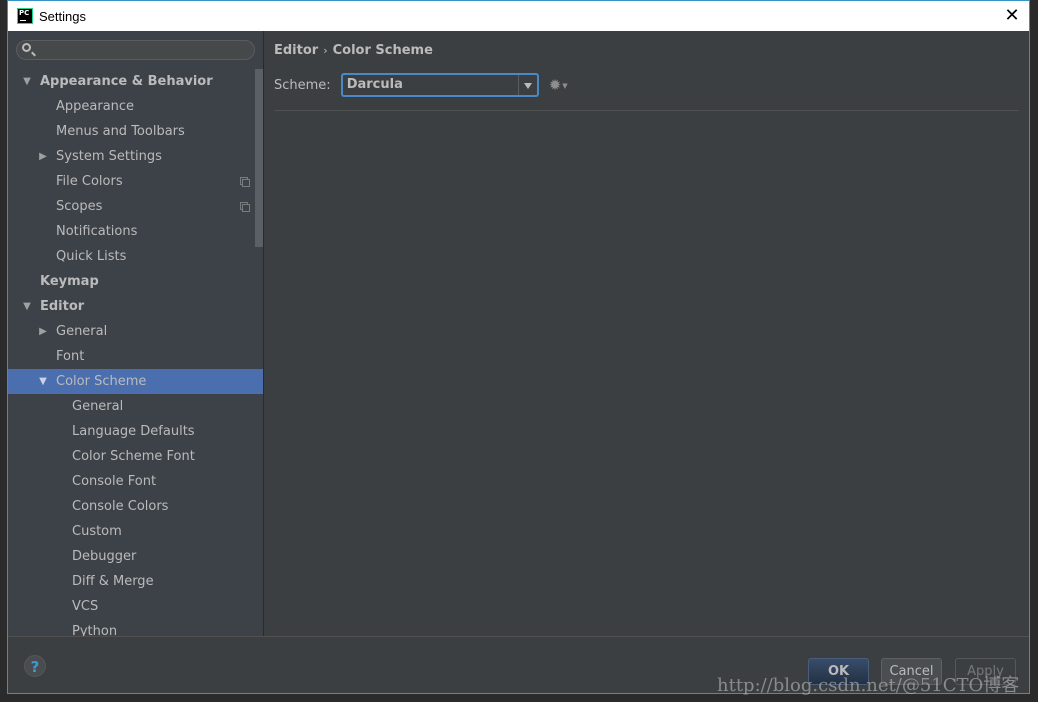 The image size is (1038, 702). Describe the element at coordinates (302, 85) in the screenshot. I see `scheme-label: Scheme:` at that location.